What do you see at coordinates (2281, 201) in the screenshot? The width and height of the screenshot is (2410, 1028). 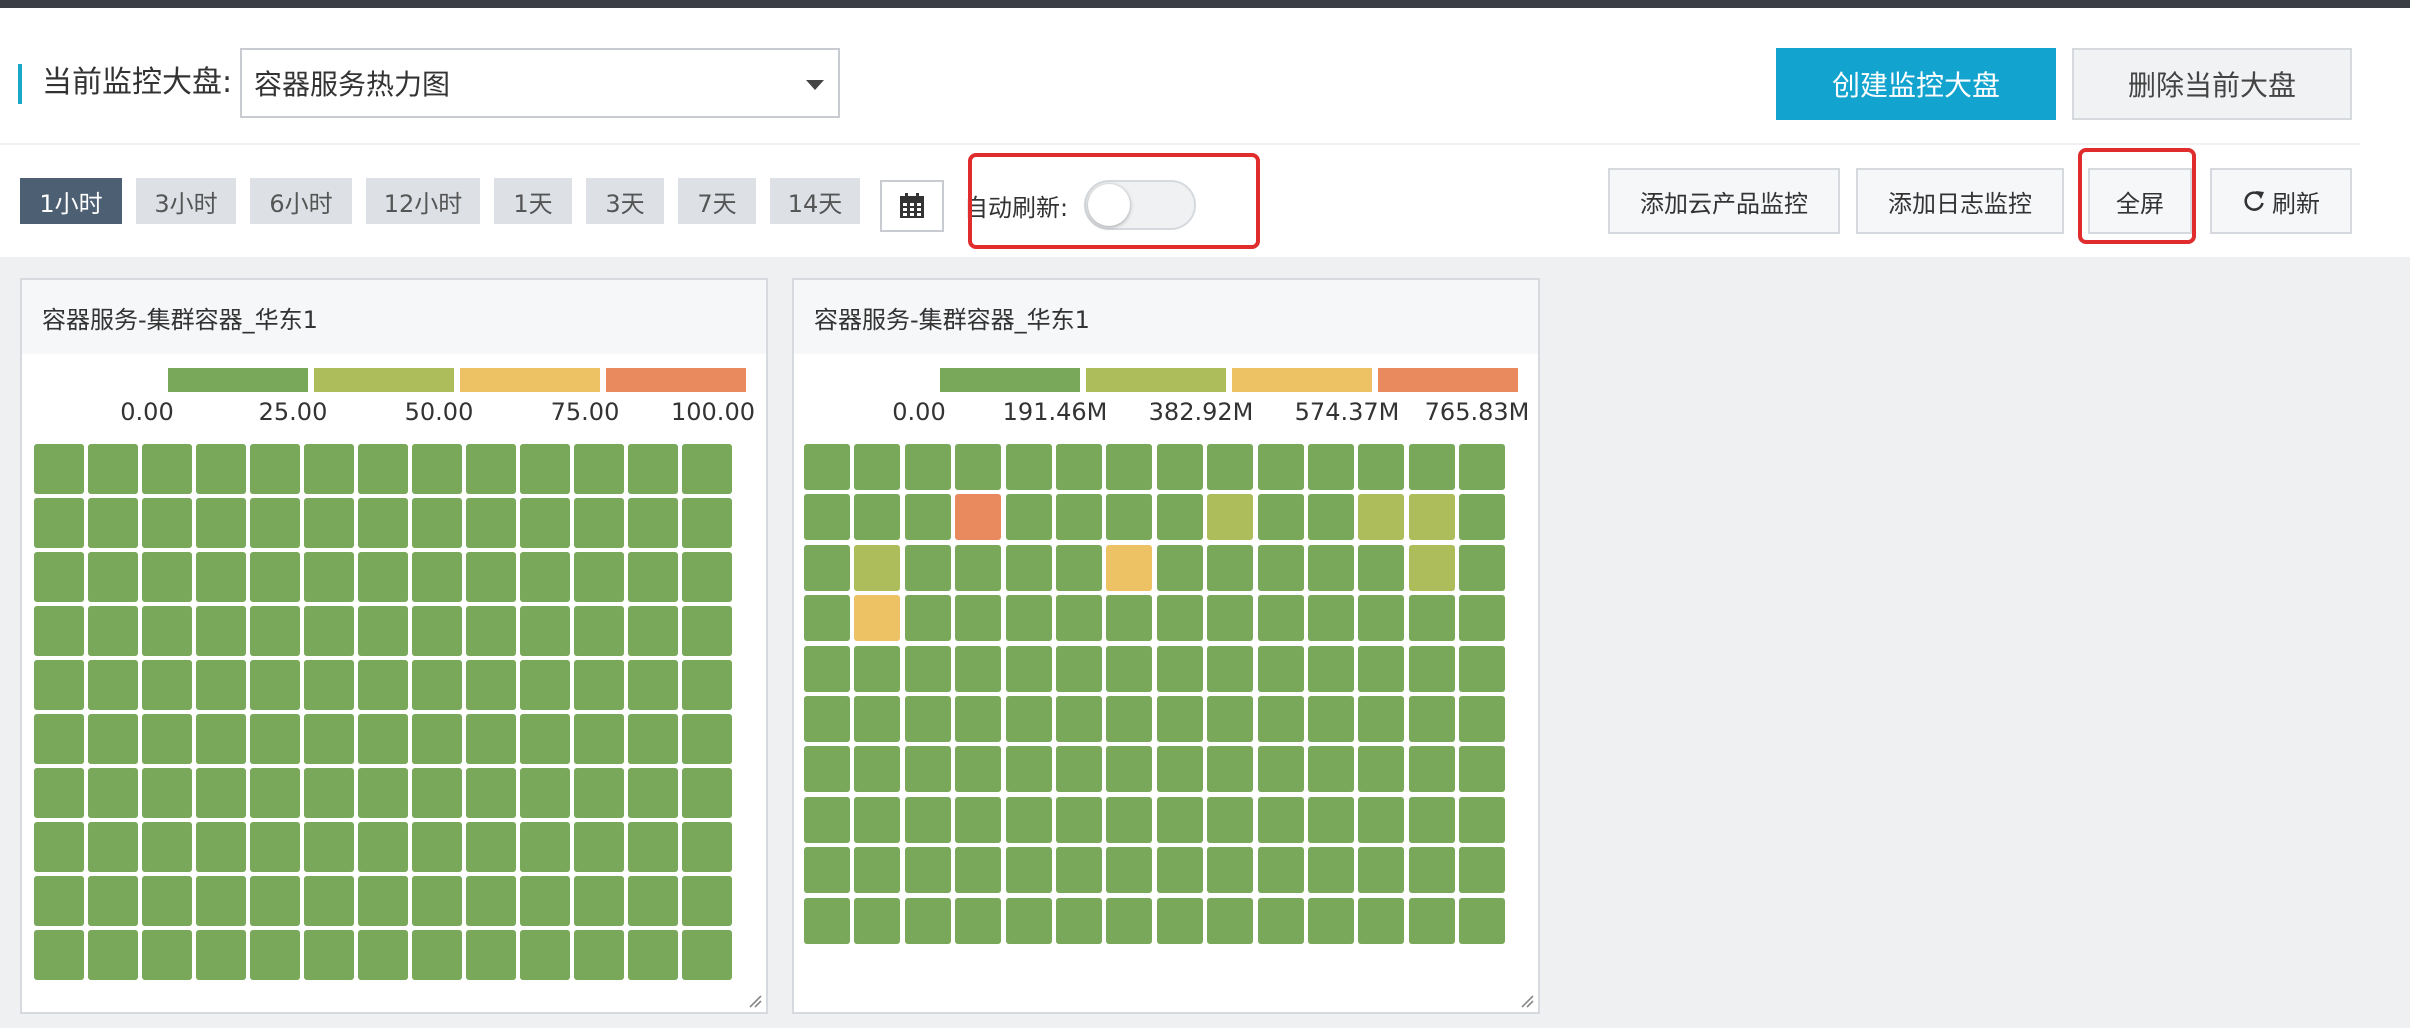 I see `refresh-button: 刷新` at bounding box center [2281, 201].